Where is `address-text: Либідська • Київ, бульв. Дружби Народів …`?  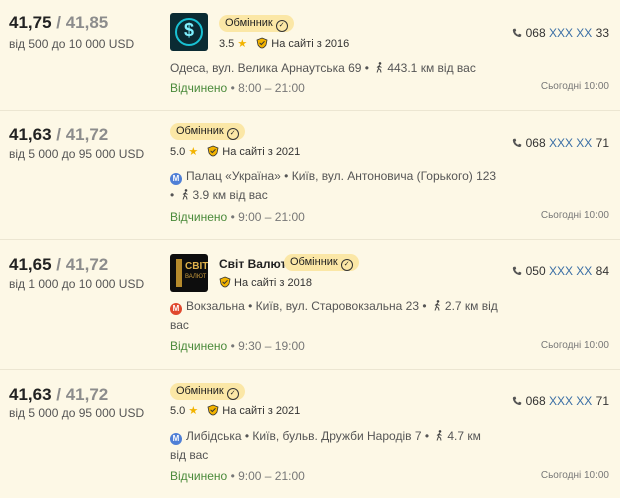 address-text: Либідська • Київ, бульв. Дружби Народів … is located at coordinates (308, 436).